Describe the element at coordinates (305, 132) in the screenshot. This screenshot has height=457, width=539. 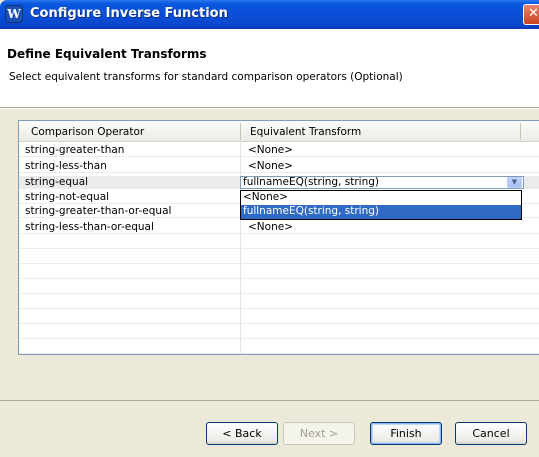
I see `column-header-transform: Equivalent Transform` at that location.